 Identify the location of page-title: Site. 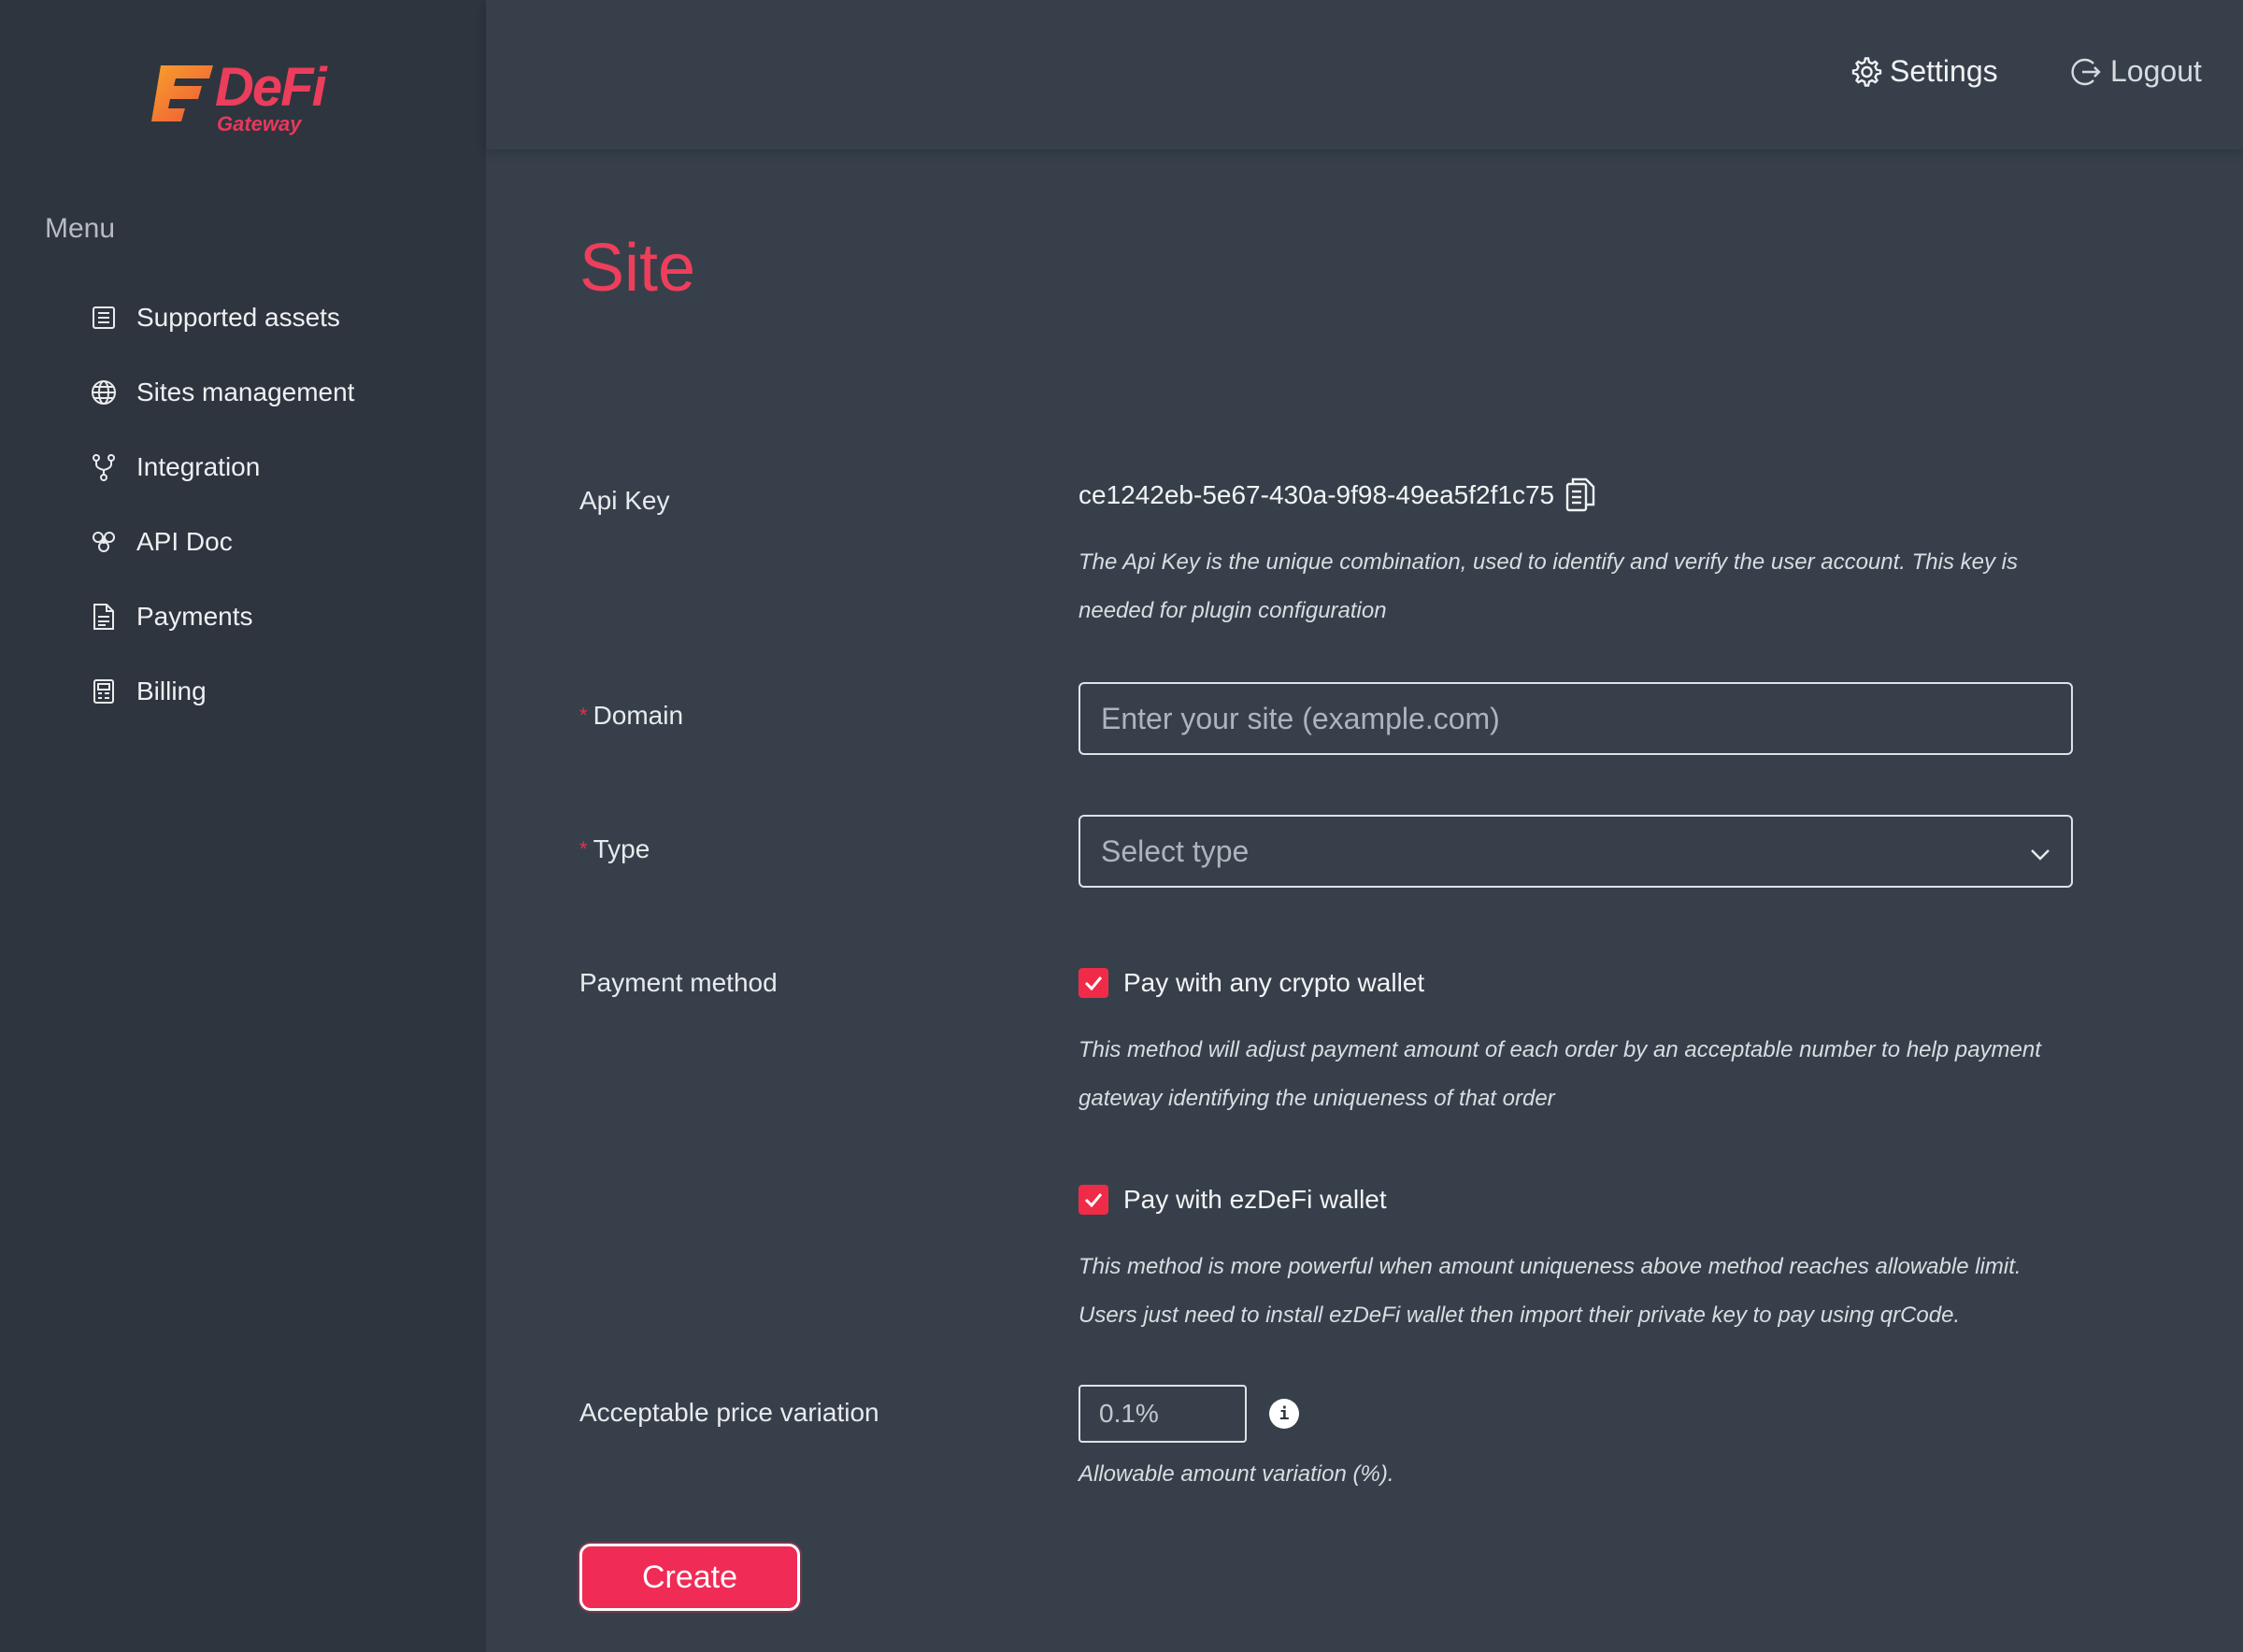
(637, 268).